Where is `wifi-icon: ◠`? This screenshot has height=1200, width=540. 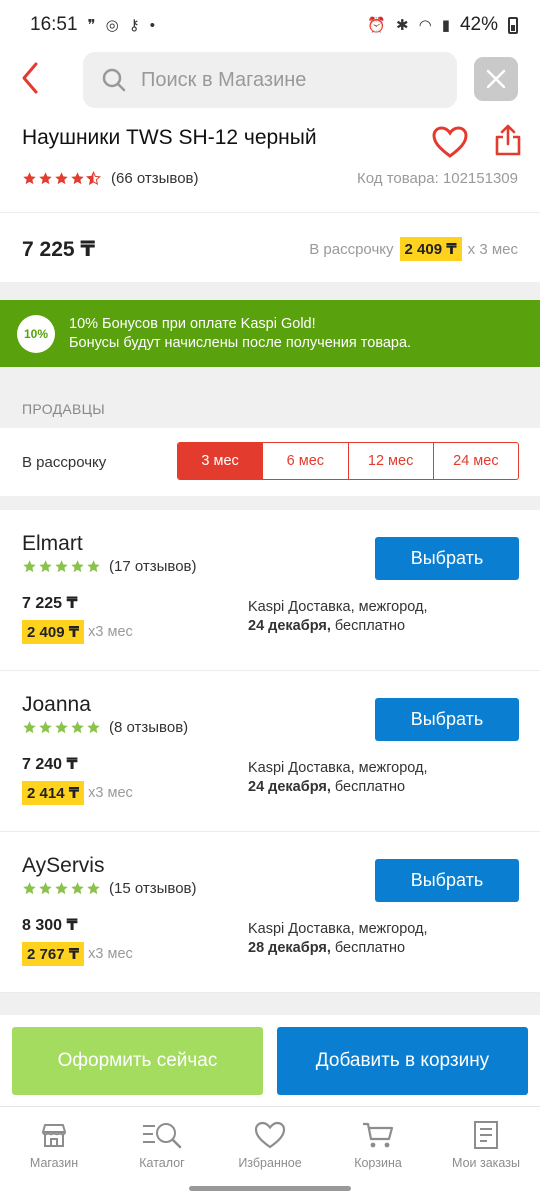 wifi-icon: ◠ is located at coordinates (425, 25).